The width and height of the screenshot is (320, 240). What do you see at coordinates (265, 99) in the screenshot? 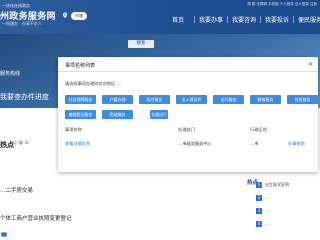
I see `service-button: 教育服务` at bounding box center [265, 99].